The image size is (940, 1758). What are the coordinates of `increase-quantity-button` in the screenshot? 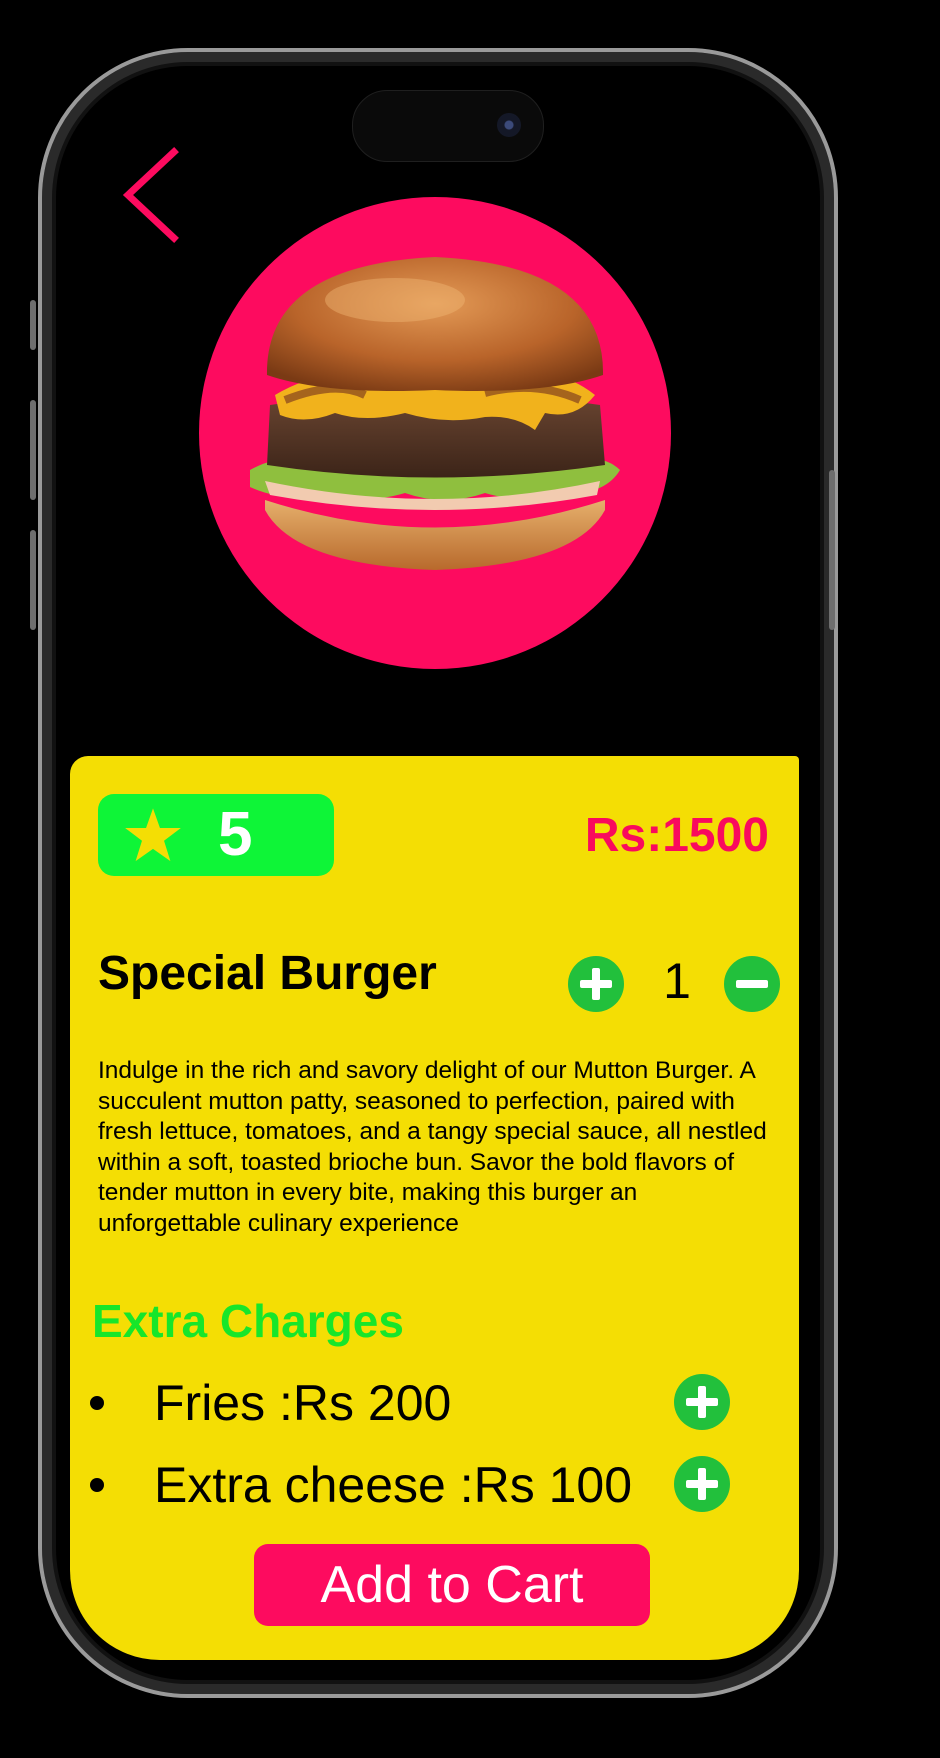 It's located at (596, 984).